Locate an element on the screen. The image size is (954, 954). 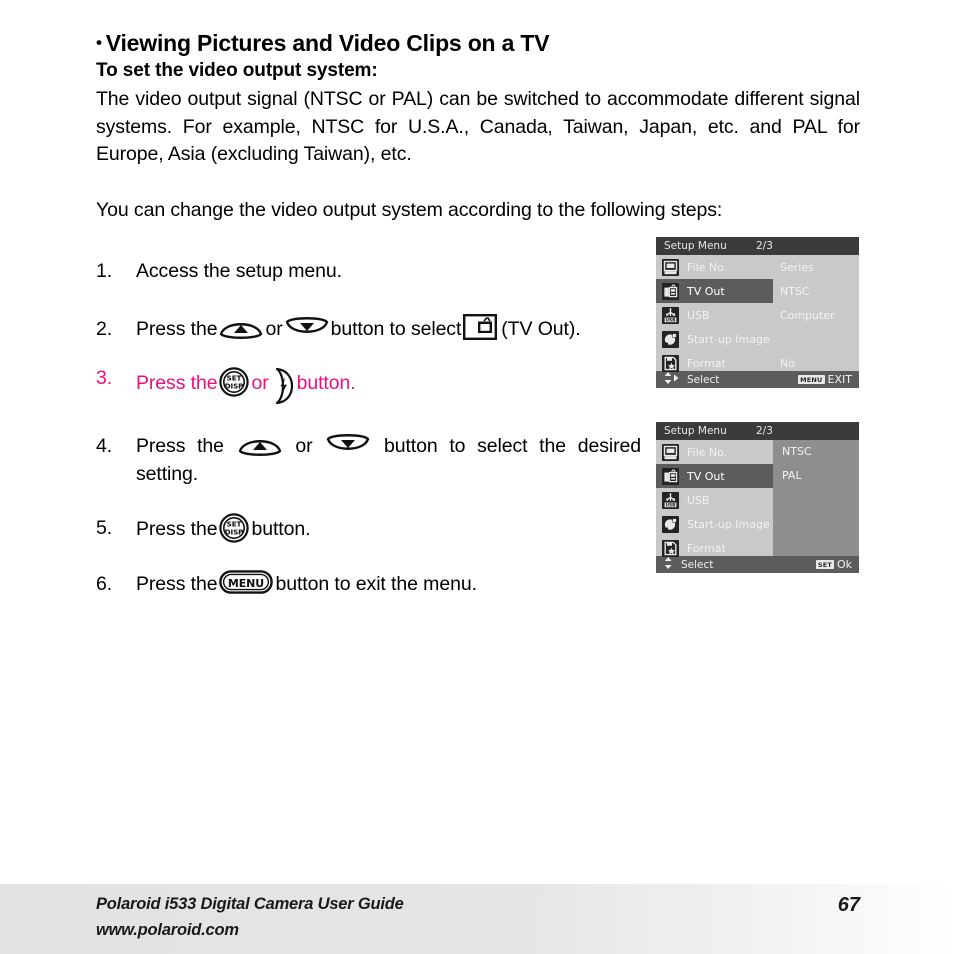
lcd2-row-usb: USB USB is located at coordinates (757, 500).